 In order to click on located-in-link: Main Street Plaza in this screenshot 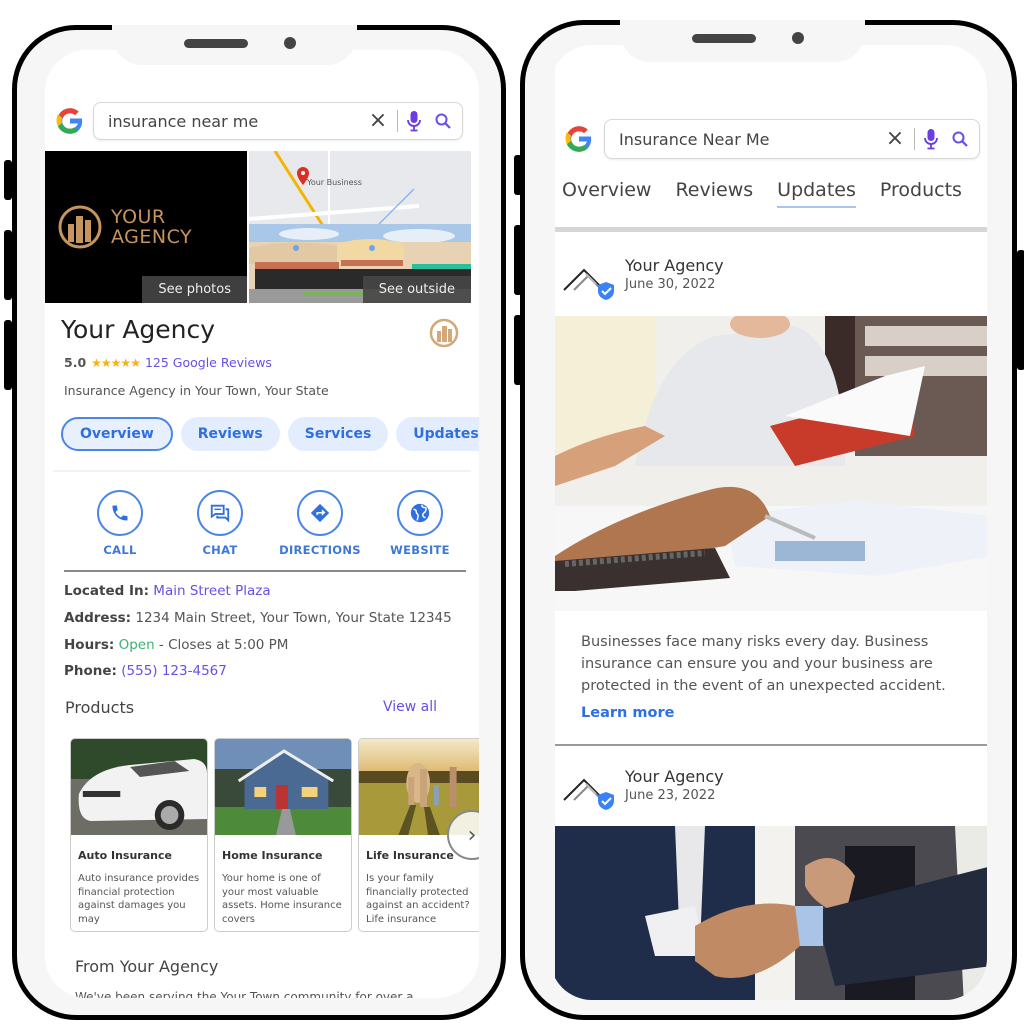, I will do `click(211, 591)`.